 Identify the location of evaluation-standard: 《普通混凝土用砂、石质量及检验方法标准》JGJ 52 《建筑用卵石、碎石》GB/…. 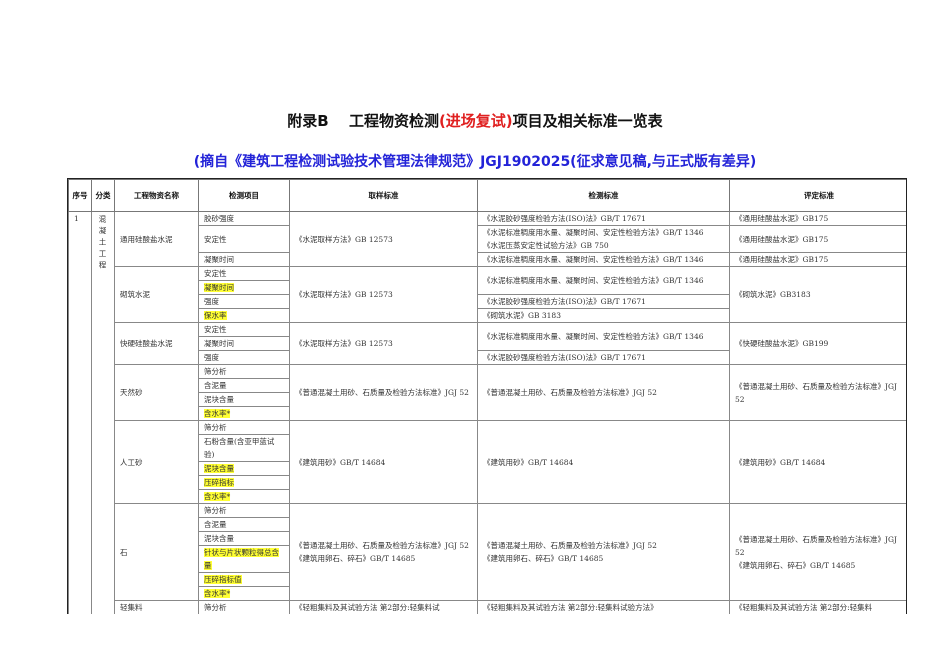
(817, 552).